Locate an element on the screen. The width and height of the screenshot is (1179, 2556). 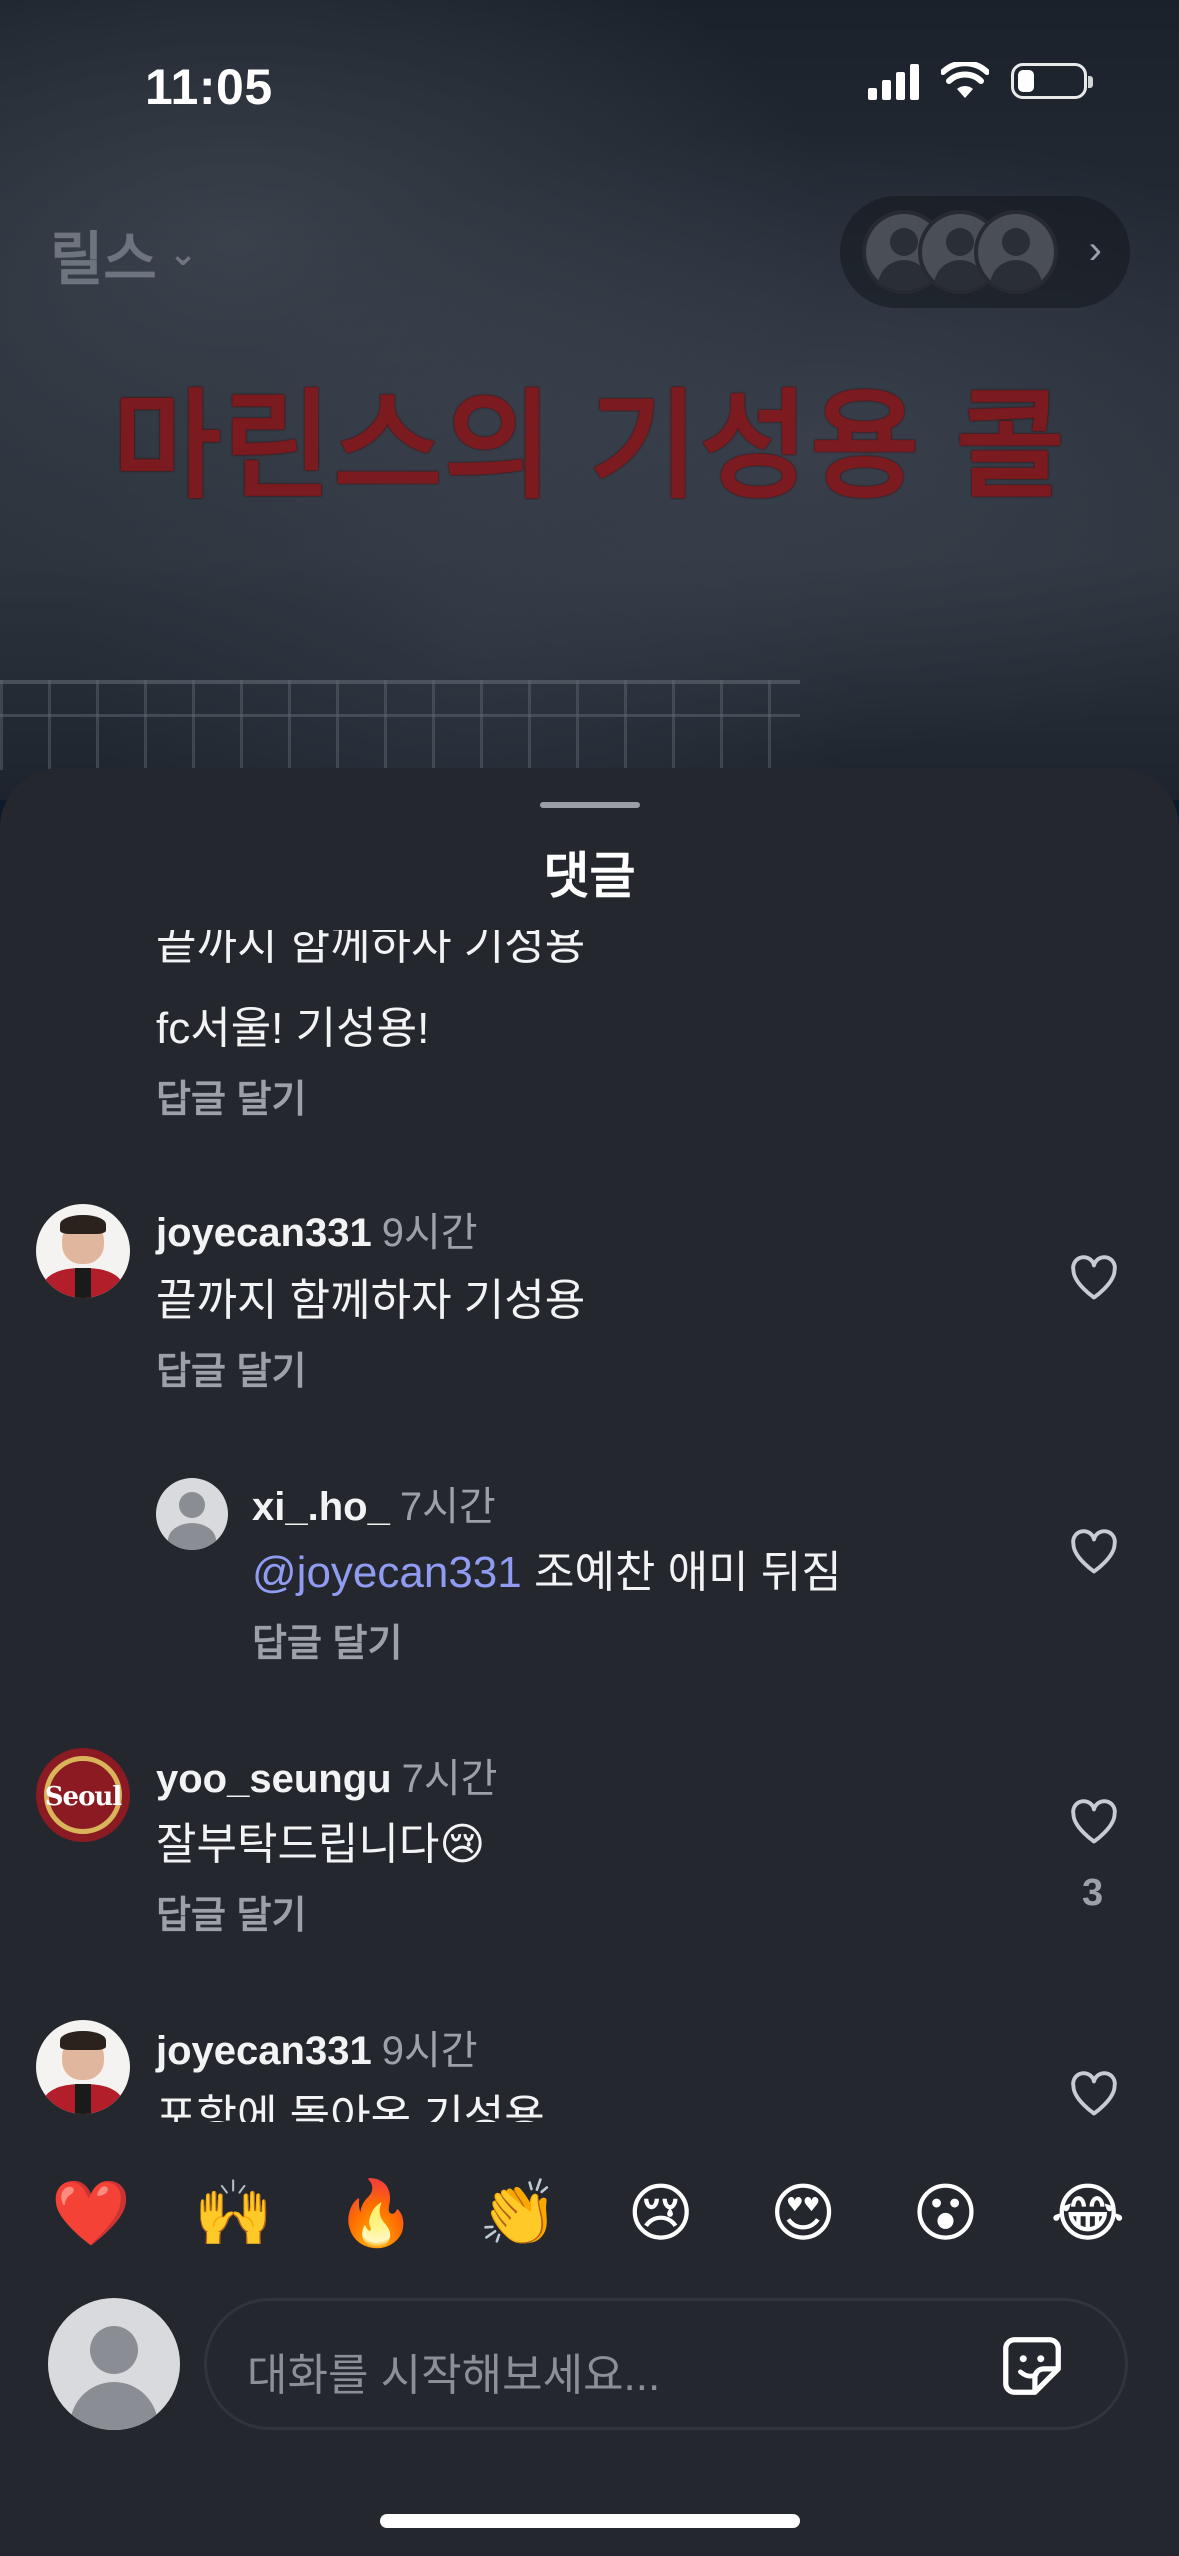
chevron-right-icon: › is located at coordinates (1095, 250).